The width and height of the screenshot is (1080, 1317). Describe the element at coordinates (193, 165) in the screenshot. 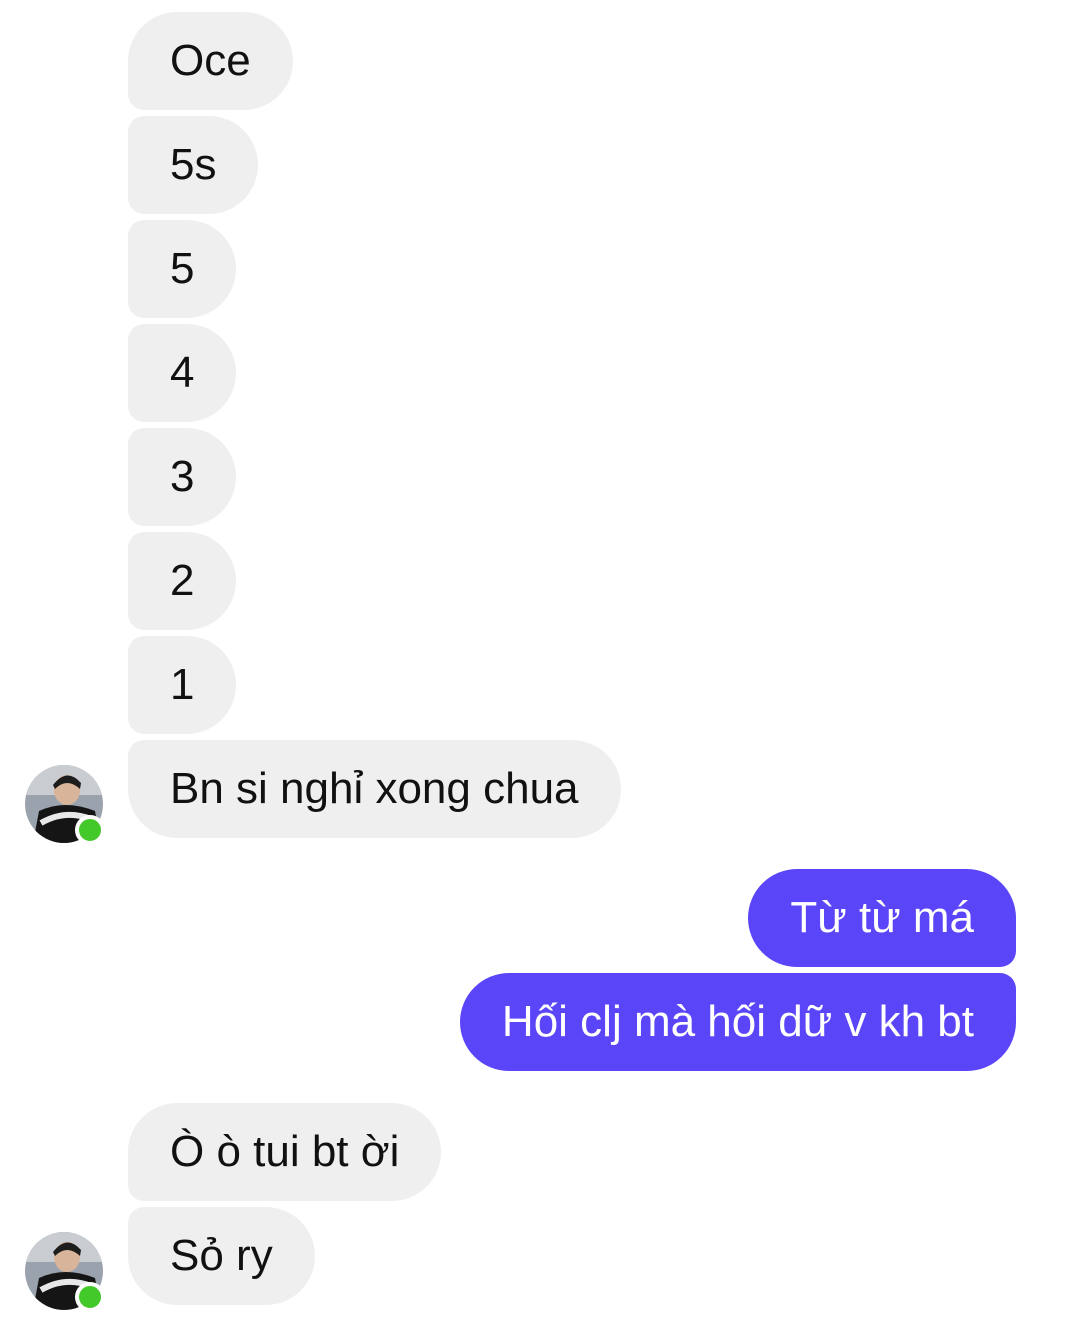

I see `message-bubble-incoming: 5s` at that location.